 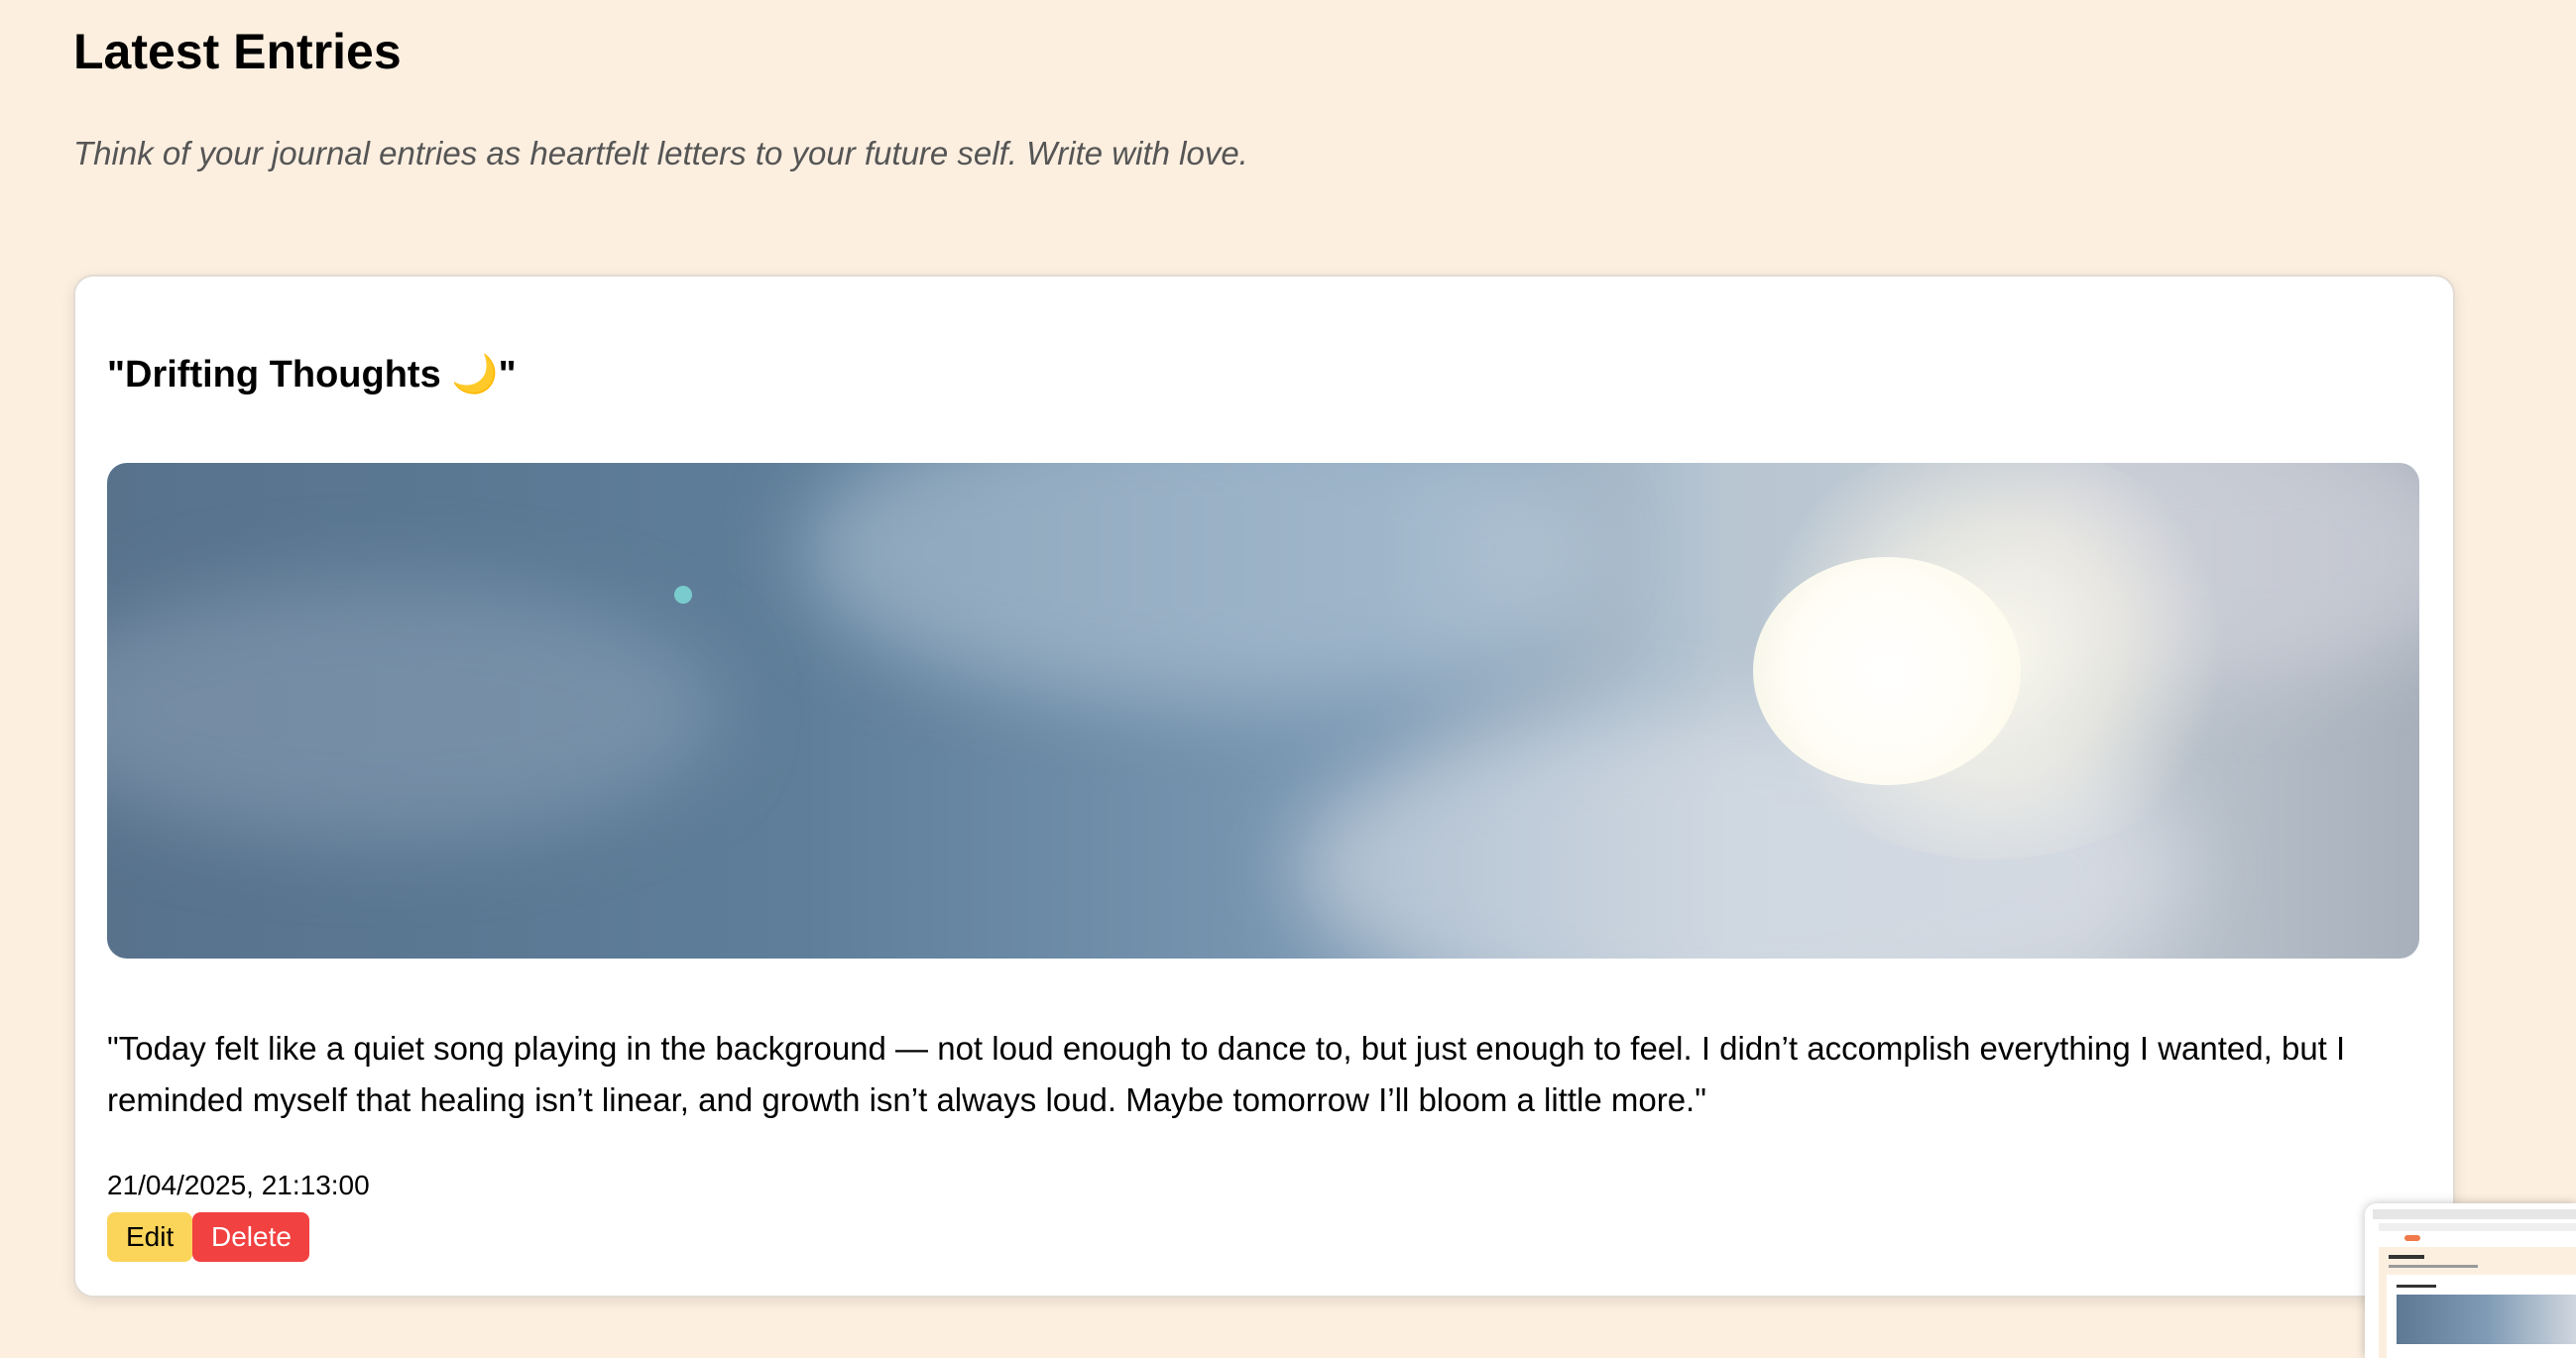 I want to click on screenshot-thumbnail, so click(x=2470, y=1280).